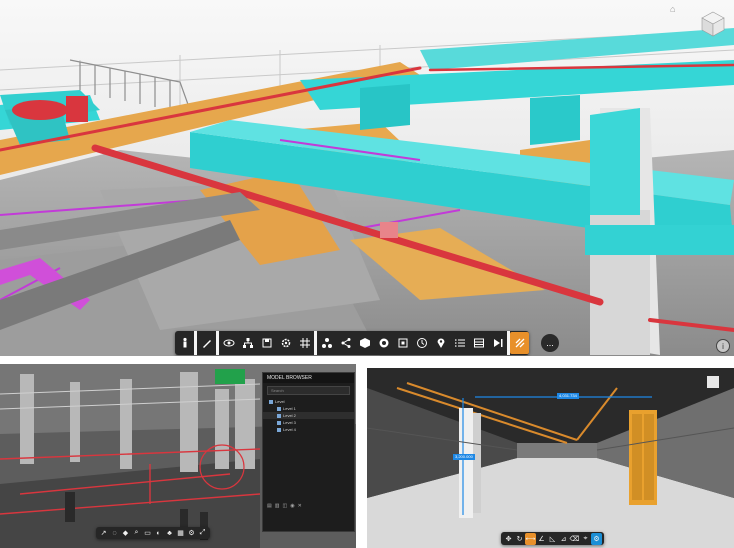 The width and height of the screenshot is (734, 548). Describe the element at coordinates (300, 506) in the screenshot. I see `close-icon: ✕` at that location.